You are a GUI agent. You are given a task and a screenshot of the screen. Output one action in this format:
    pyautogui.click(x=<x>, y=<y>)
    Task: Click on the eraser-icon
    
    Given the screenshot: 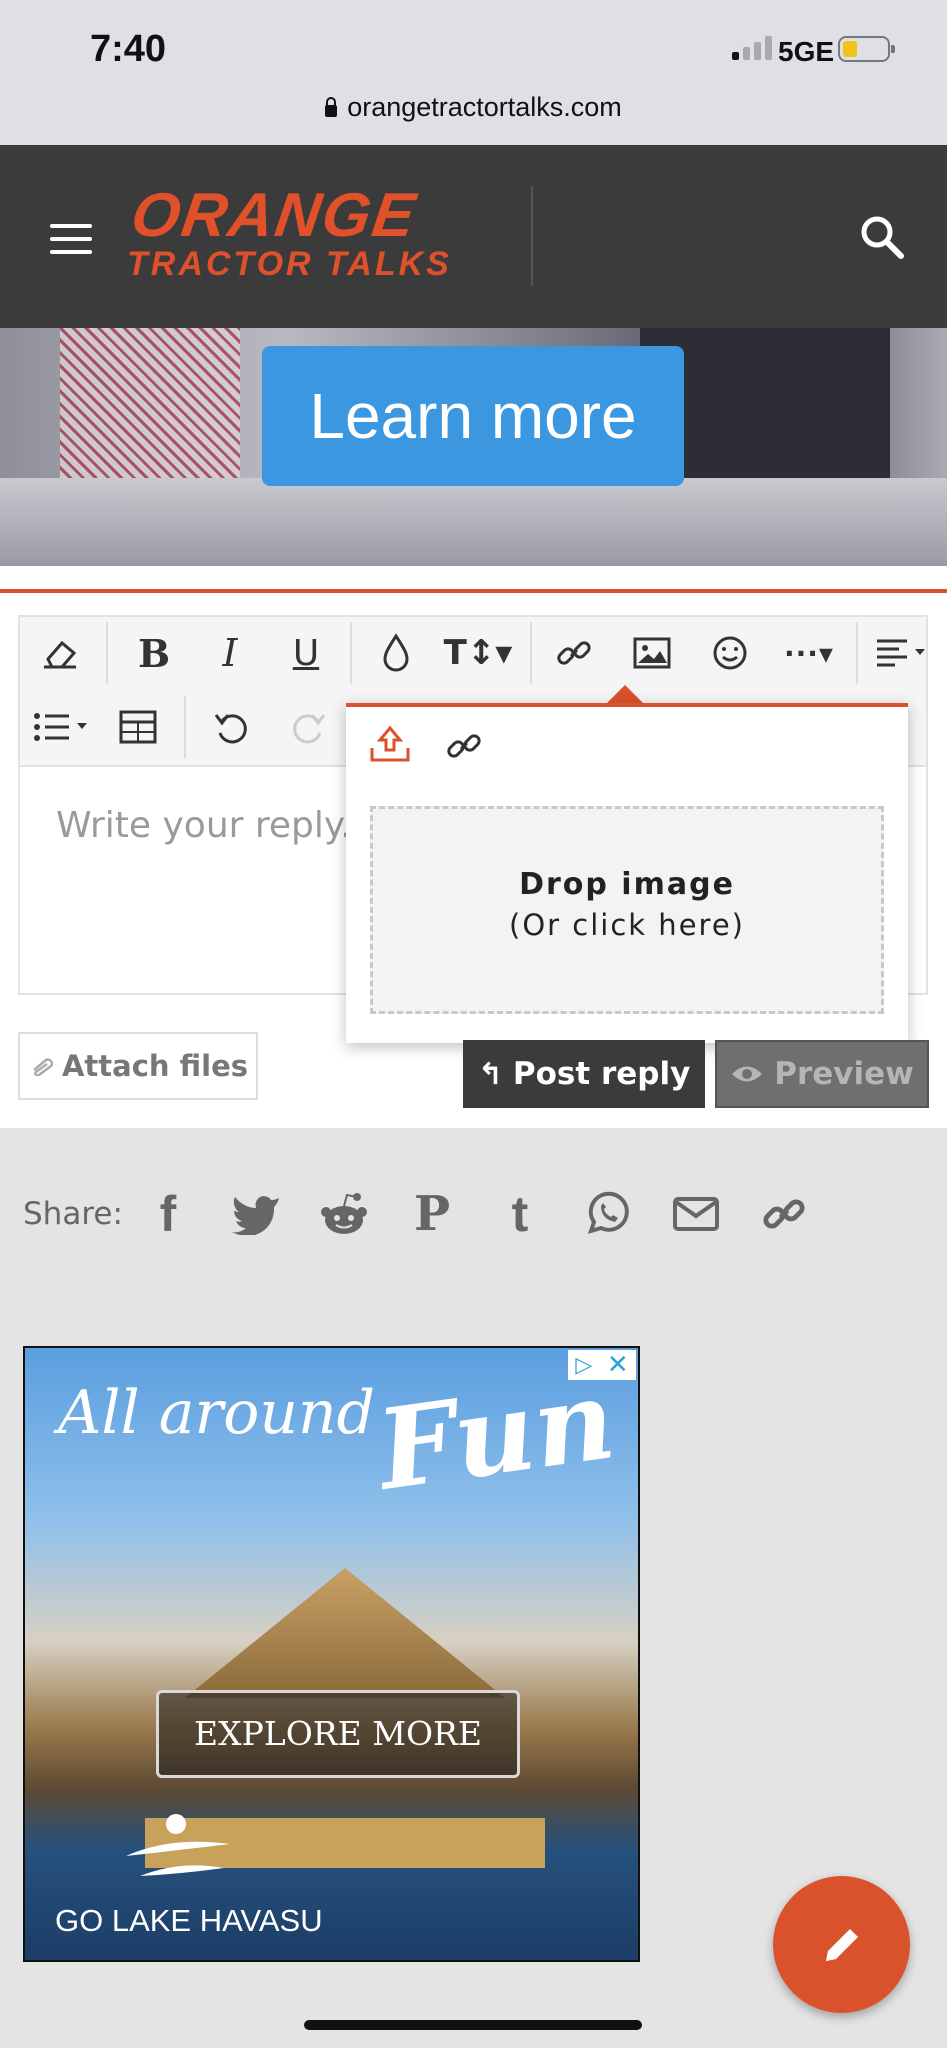 What is the action you would take?
    pyautogui.click(x=60, y=653)
    